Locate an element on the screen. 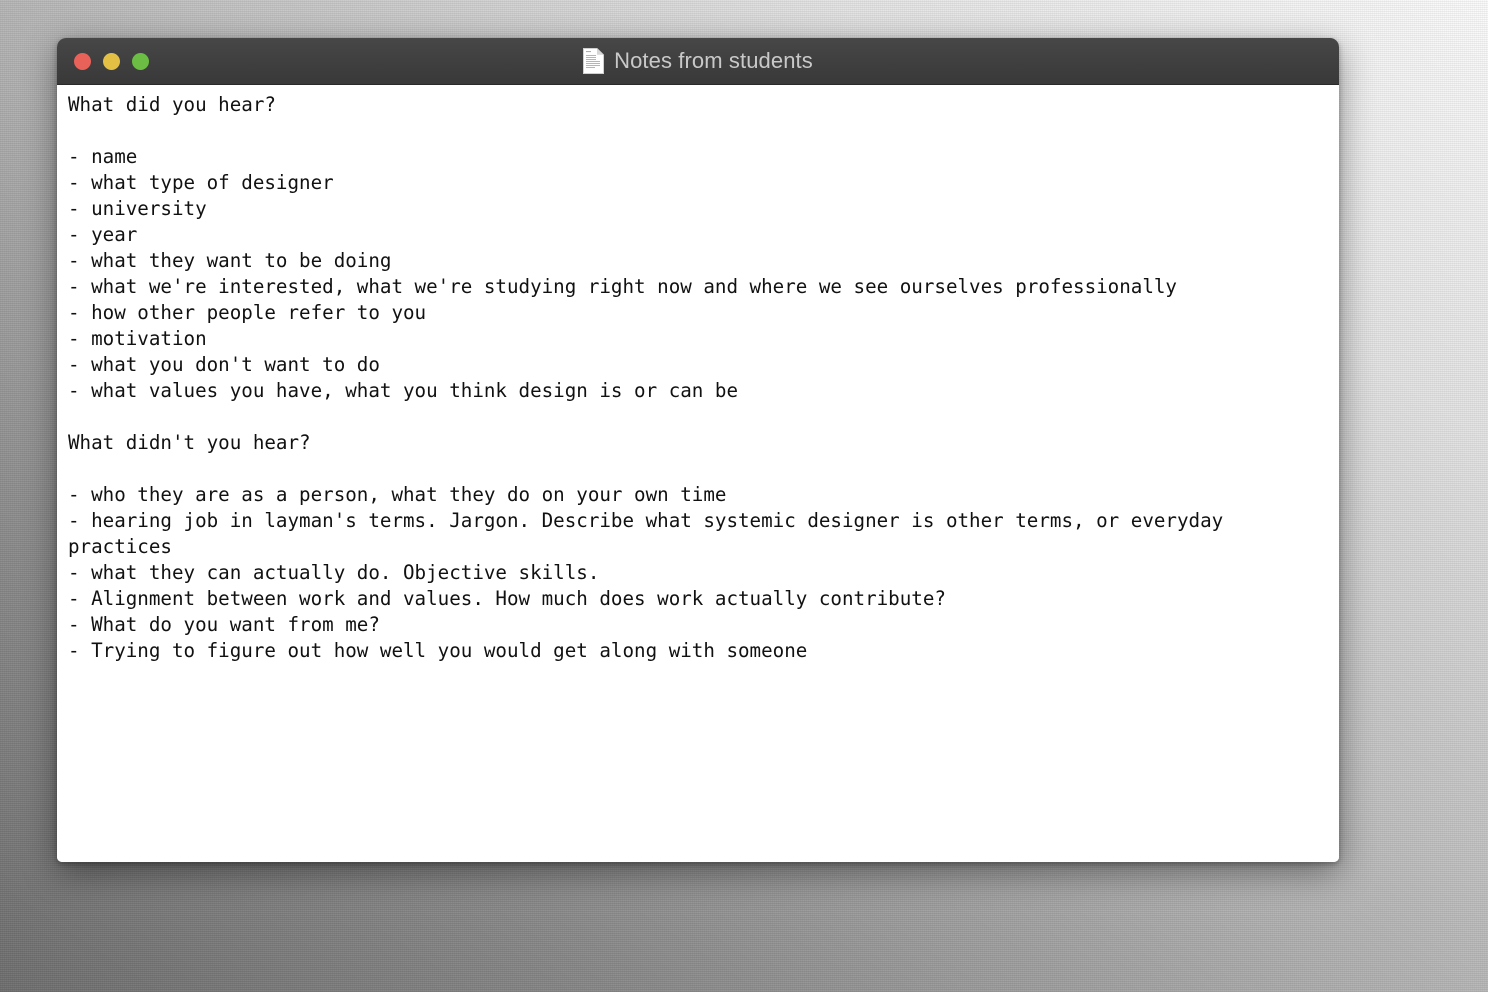 This screenshot has width=1488, height=992. window-titlebar: Notes from students is located at coordinates (698, 61).